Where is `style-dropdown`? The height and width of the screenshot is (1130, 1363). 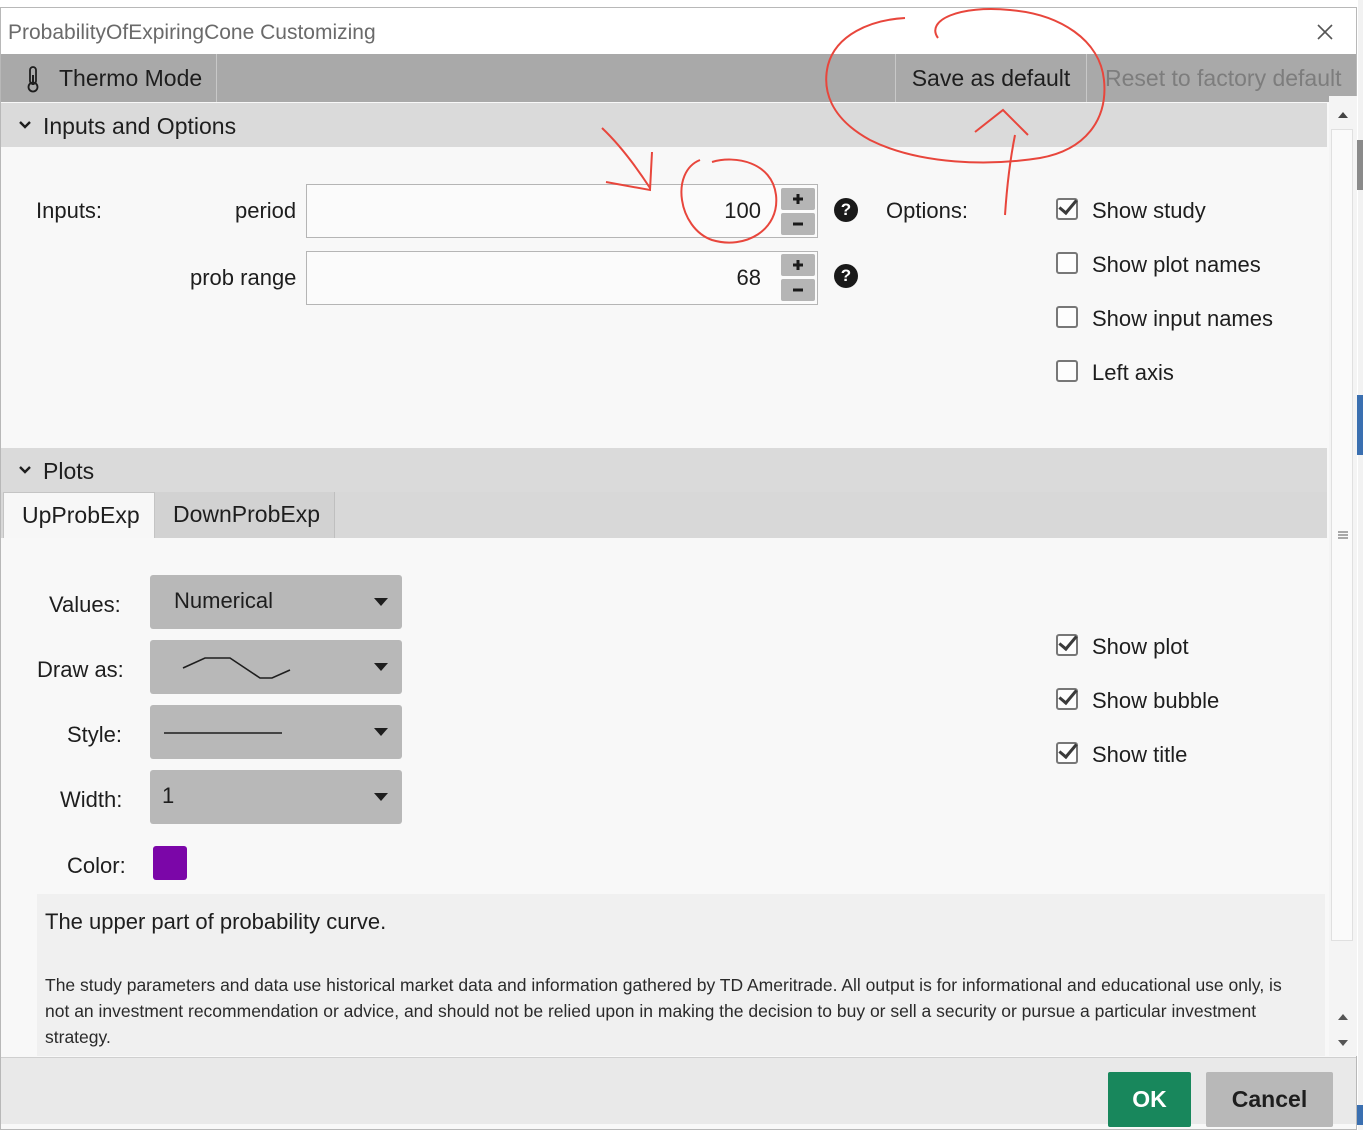 style-dropdown is located at coordinates (276, 732).